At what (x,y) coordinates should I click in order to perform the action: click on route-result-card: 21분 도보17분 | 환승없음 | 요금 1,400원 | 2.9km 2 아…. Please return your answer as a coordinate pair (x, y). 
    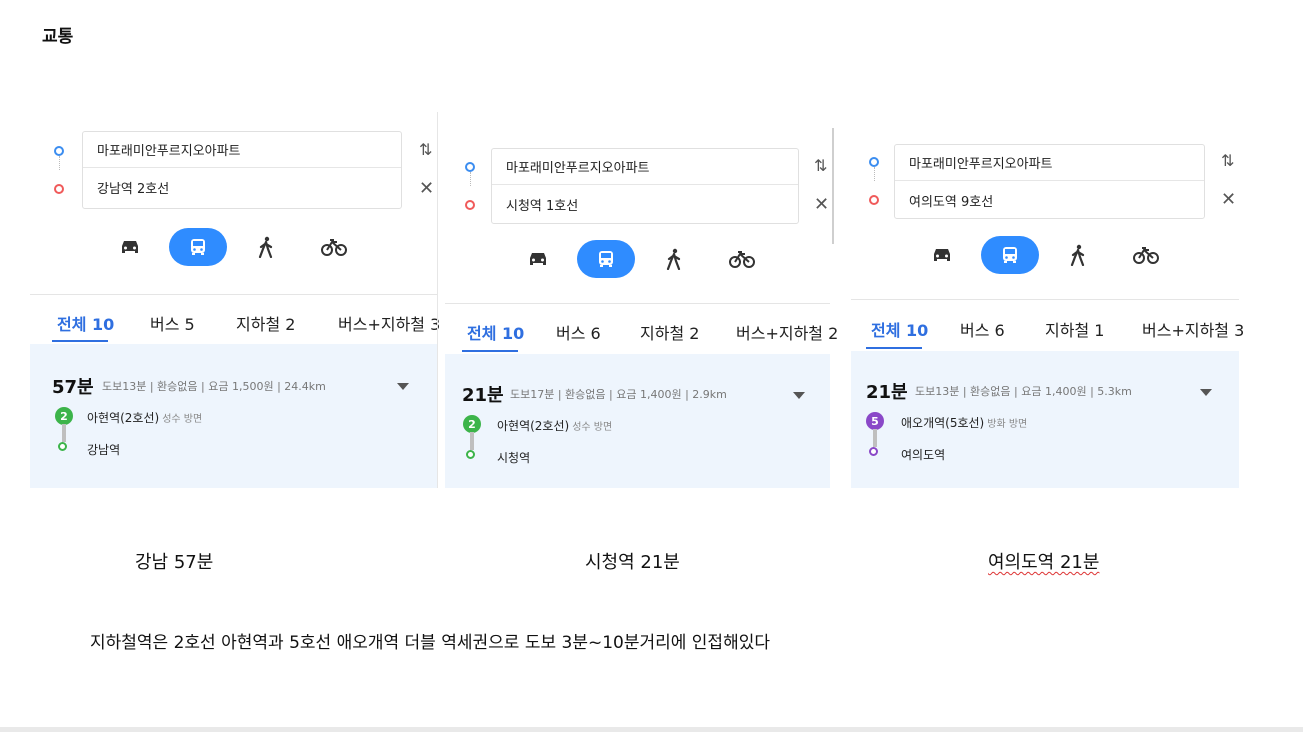
    Looking at the image, I should click on (637, 421).